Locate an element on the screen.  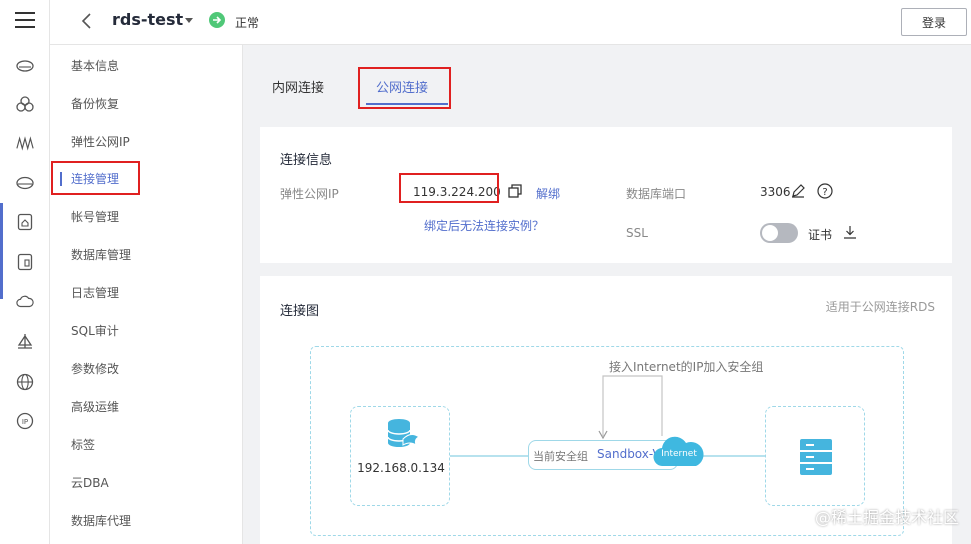
login-button: 登录 is located at coordinates (934, 22).